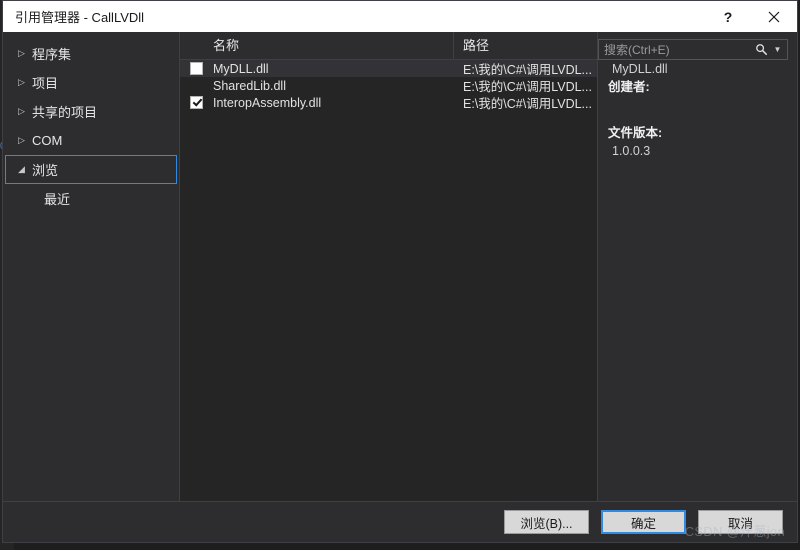  Describe the element at coordinates (635, 133) in the screenshot. I see `detail-version-label: 文件版本:` at that location.